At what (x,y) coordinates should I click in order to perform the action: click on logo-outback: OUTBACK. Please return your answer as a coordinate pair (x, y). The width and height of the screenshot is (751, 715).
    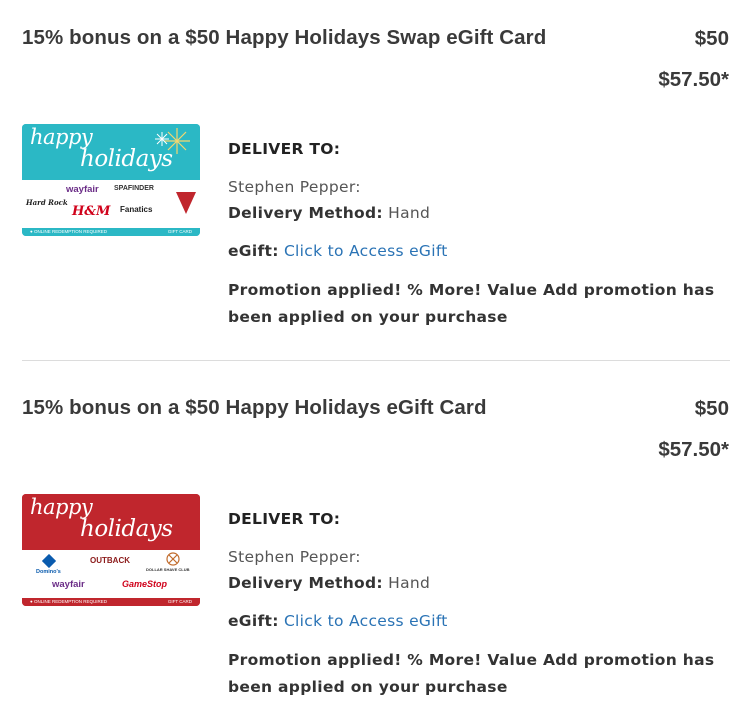
    Looking at the image, I should click on (110, 560).